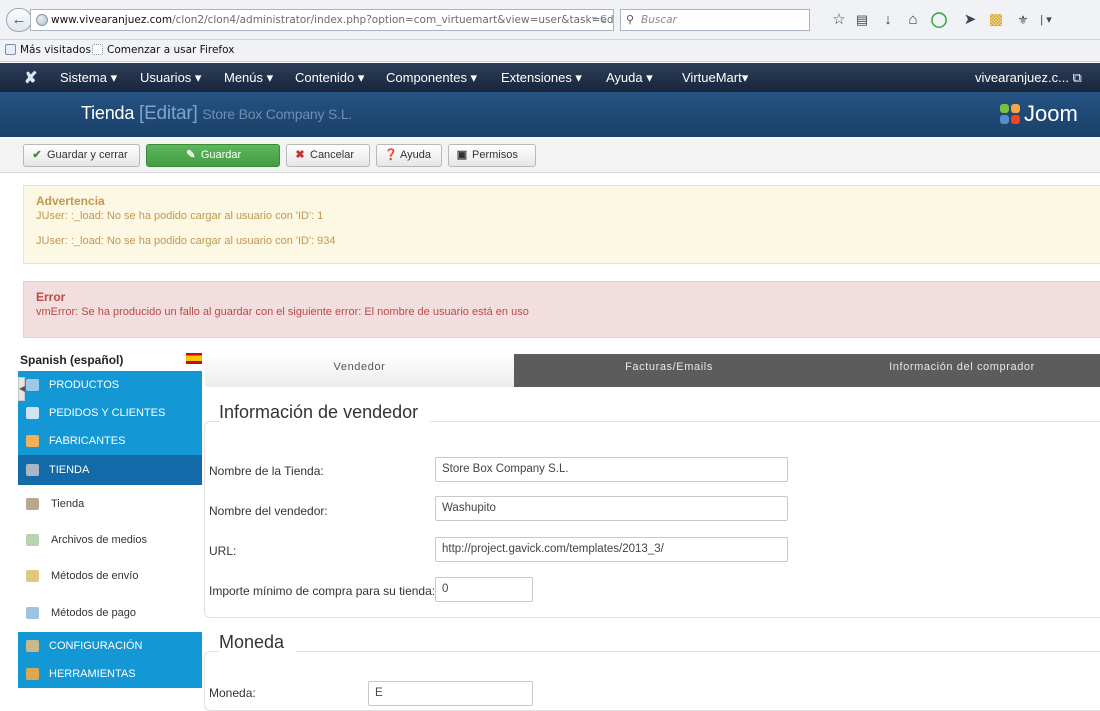 This screenshot has width=1100, height=711. What do you see at coordinates (10, 49) in the screenshot?
I see `bookmark-folder-icon` at bounding box center [10, 49].